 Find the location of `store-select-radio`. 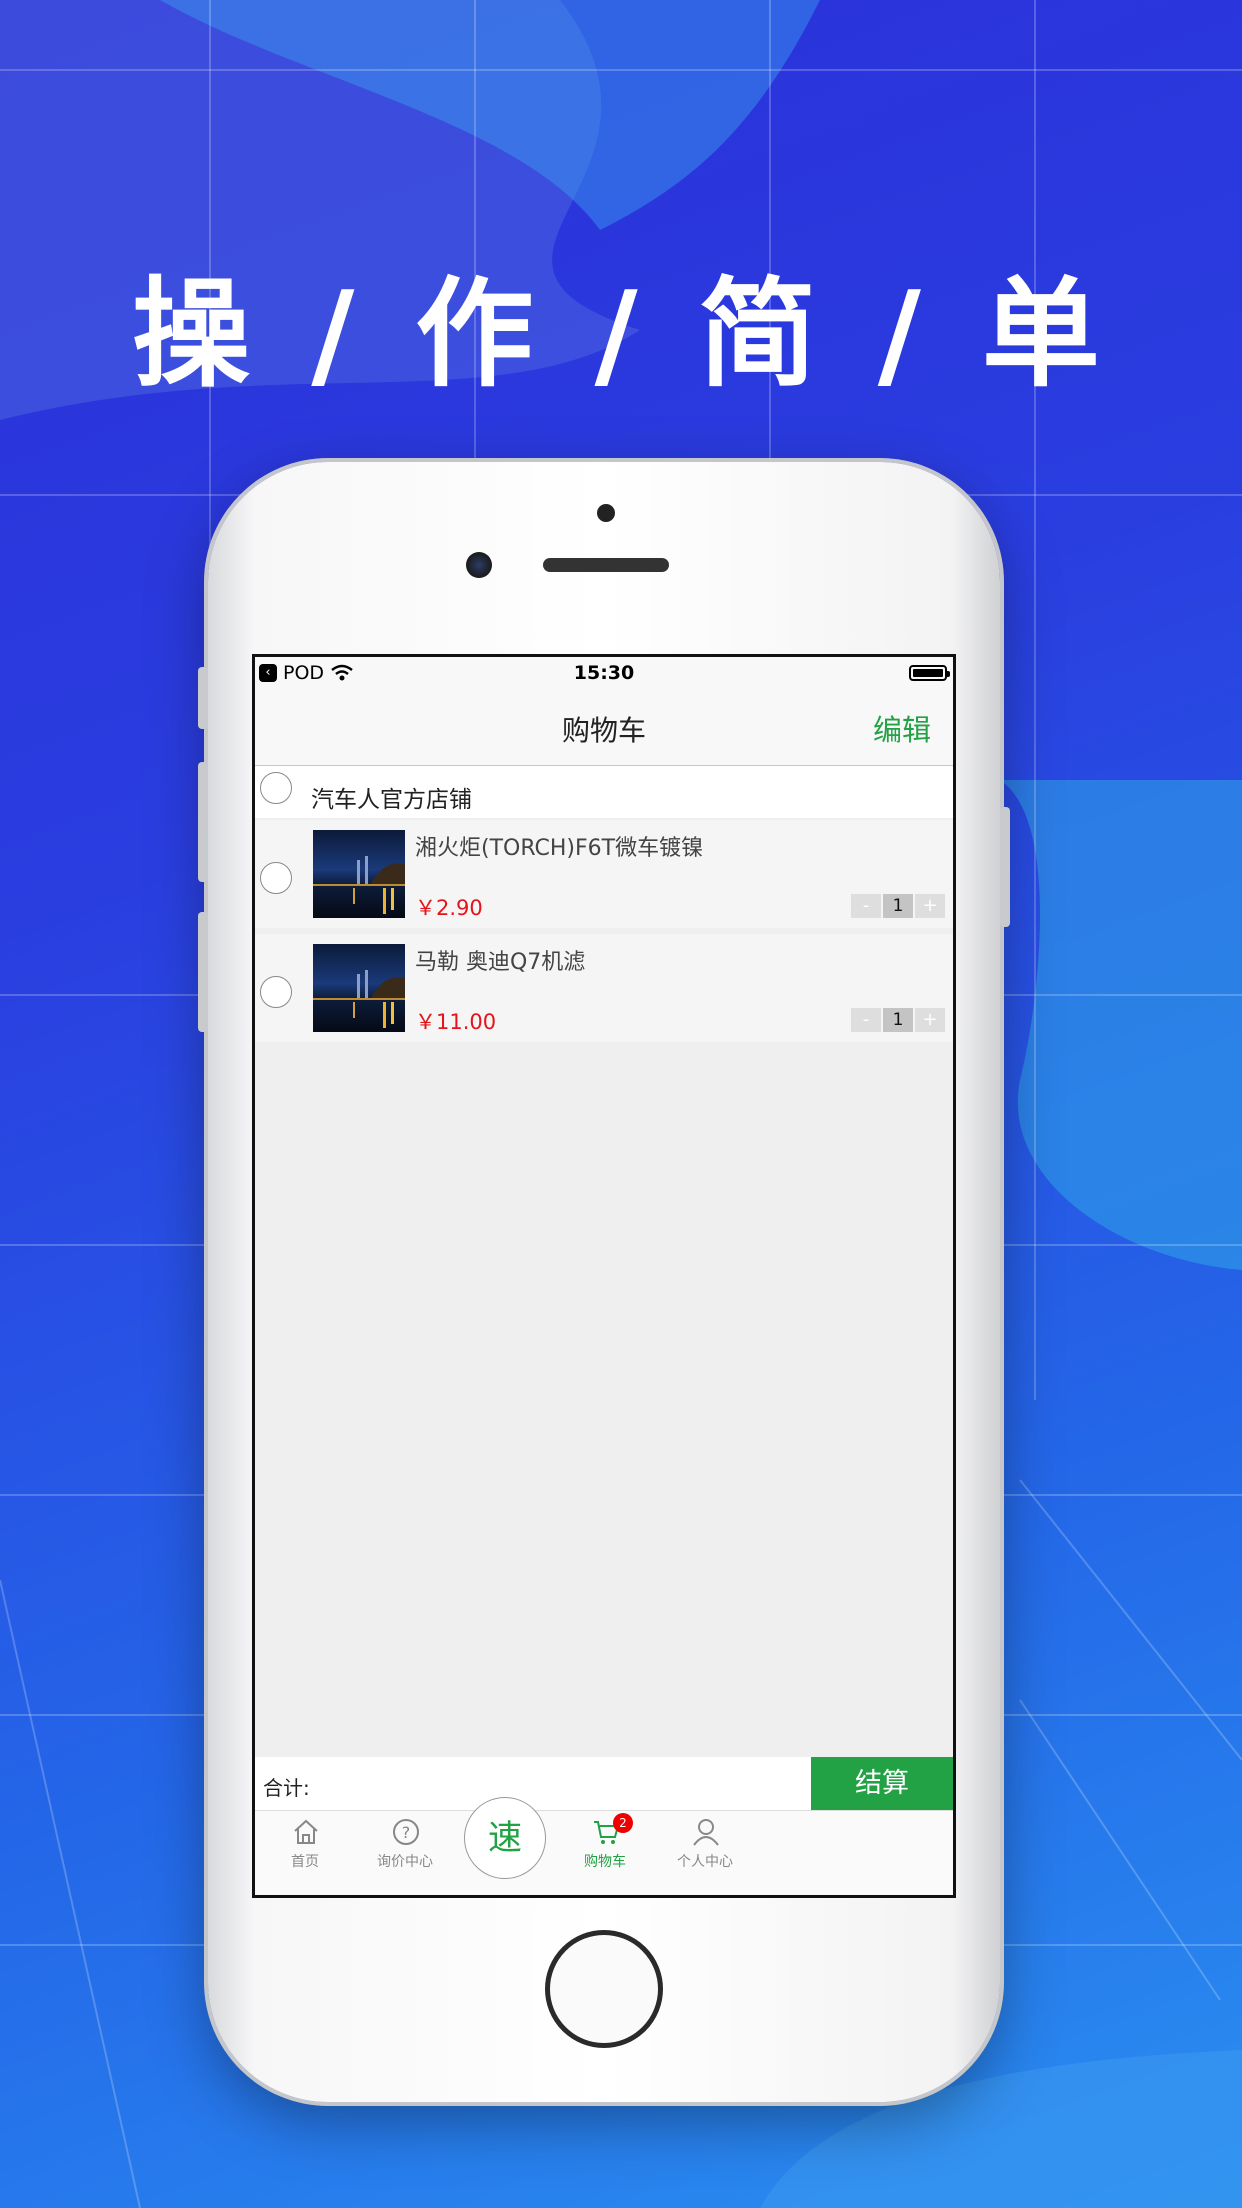

store-select-radio is located at coordinates (276, 788).